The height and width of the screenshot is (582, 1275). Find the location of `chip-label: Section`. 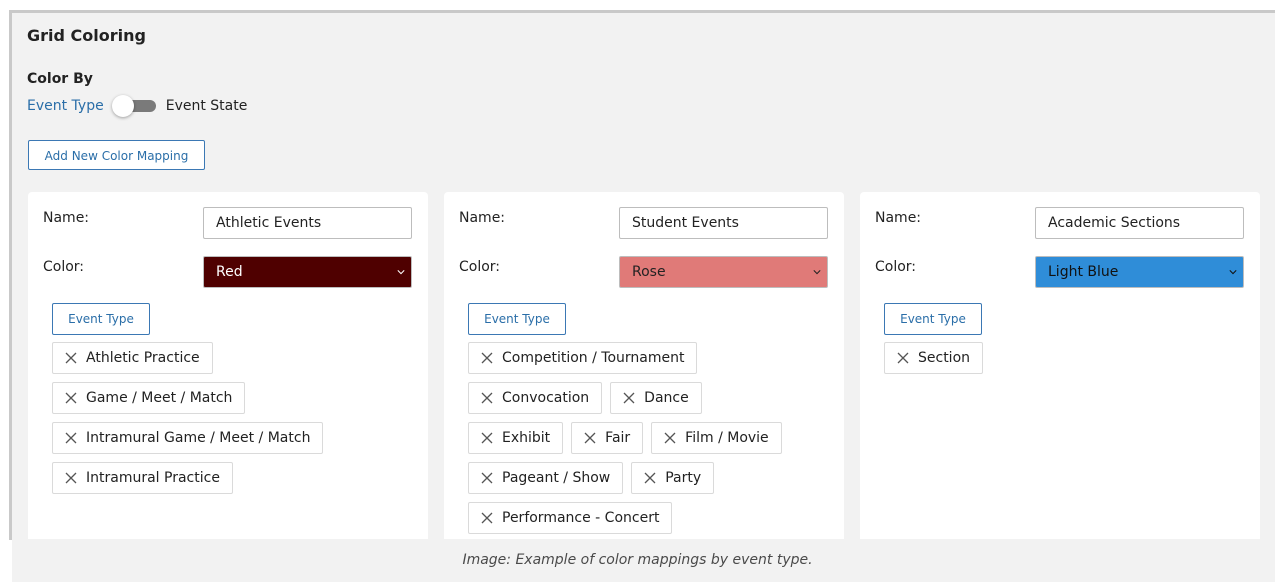

chip-label: Section is located at coordinates (944, 358).